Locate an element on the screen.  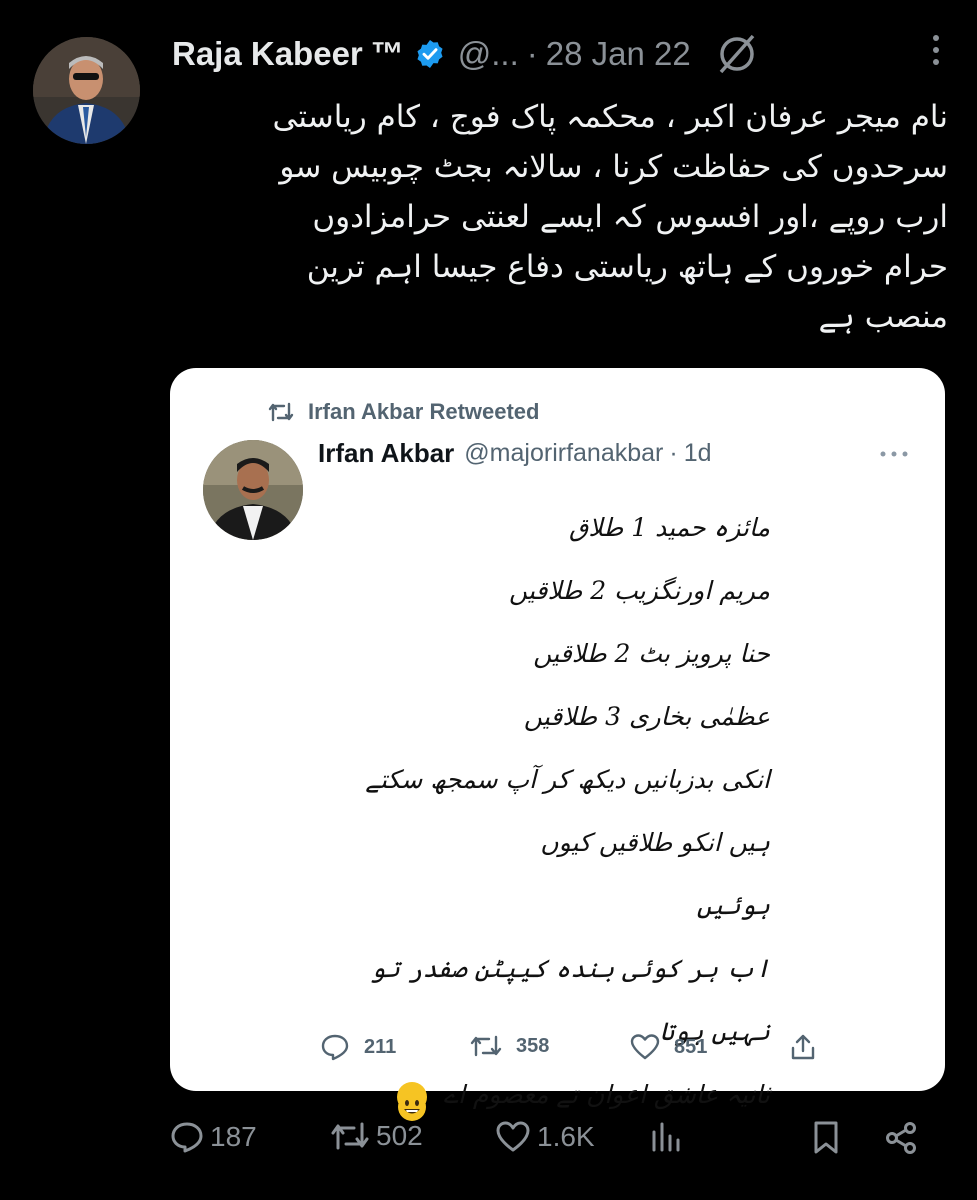
verified-badge-icon is located at coordinates (430, 54).